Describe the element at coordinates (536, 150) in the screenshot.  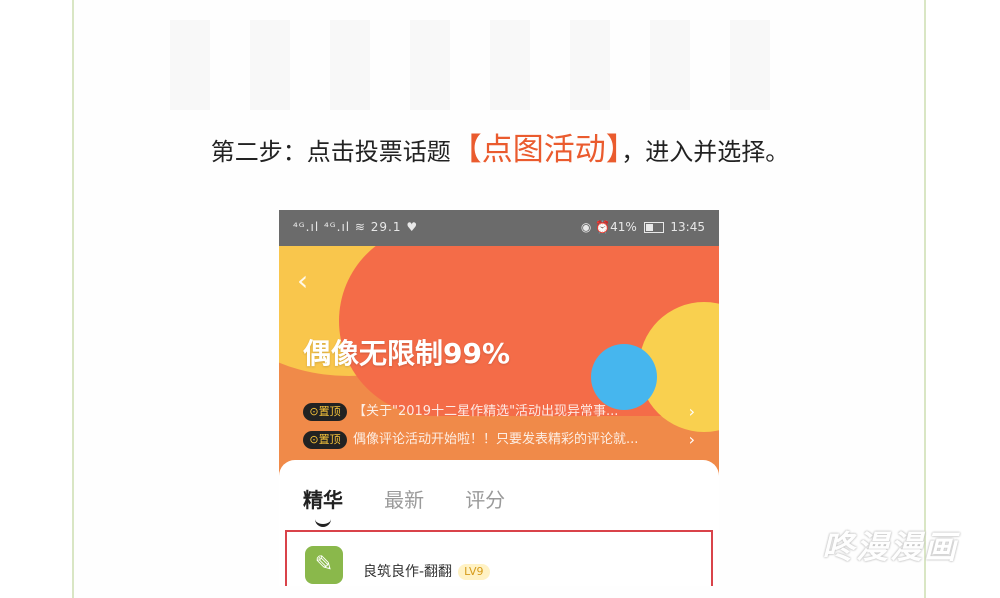
I see `instruction-highlight: 【点图活动】` at that location.